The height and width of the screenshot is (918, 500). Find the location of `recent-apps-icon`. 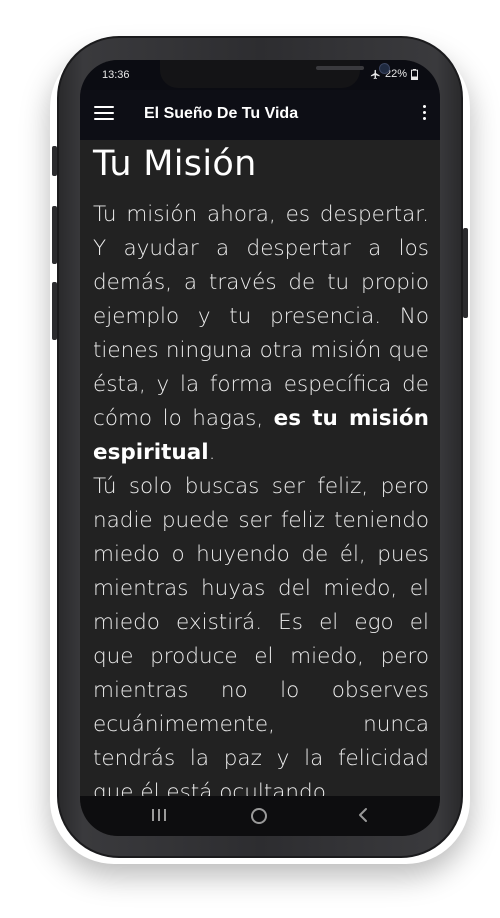

recent-apps-icon is located at coordinates (159, 815).